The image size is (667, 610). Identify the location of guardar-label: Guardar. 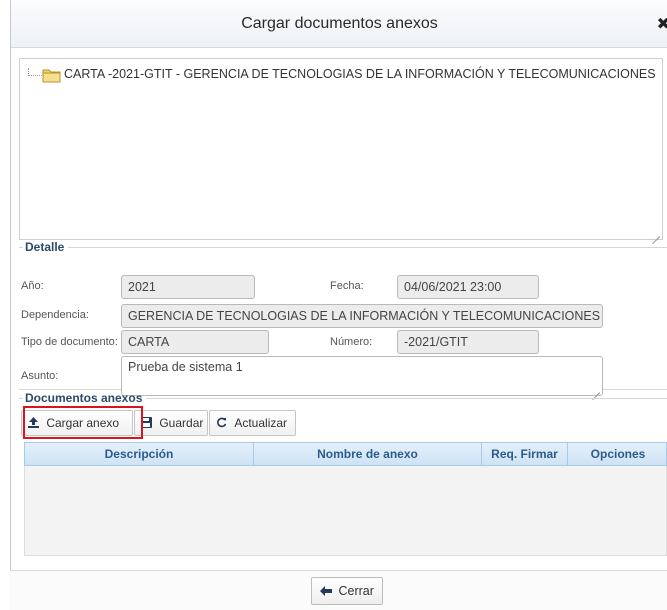
(181, 423).